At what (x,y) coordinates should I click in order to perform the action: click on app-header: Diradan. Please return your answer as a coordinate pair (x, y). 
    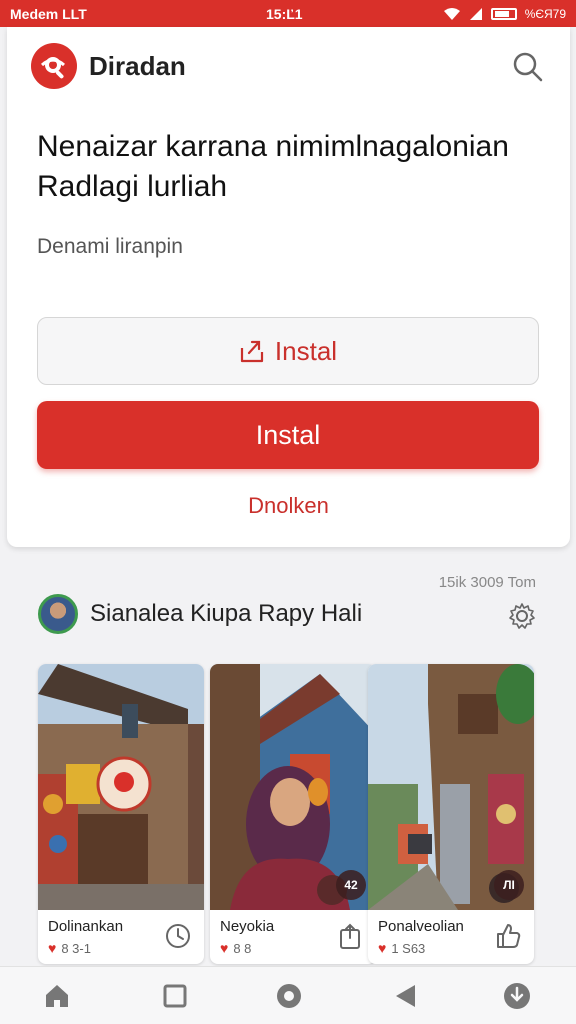
    Looking at the image, I should click on (108, 66).